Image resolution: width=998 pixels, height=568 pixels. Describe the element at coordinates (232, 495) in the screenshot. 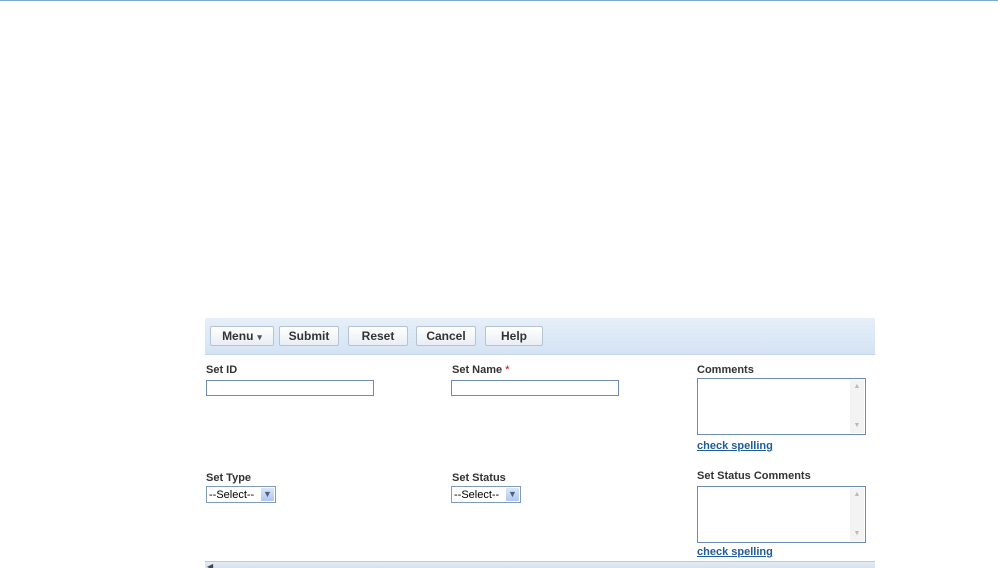

I see `set-type-selected: --Select--` at that location.